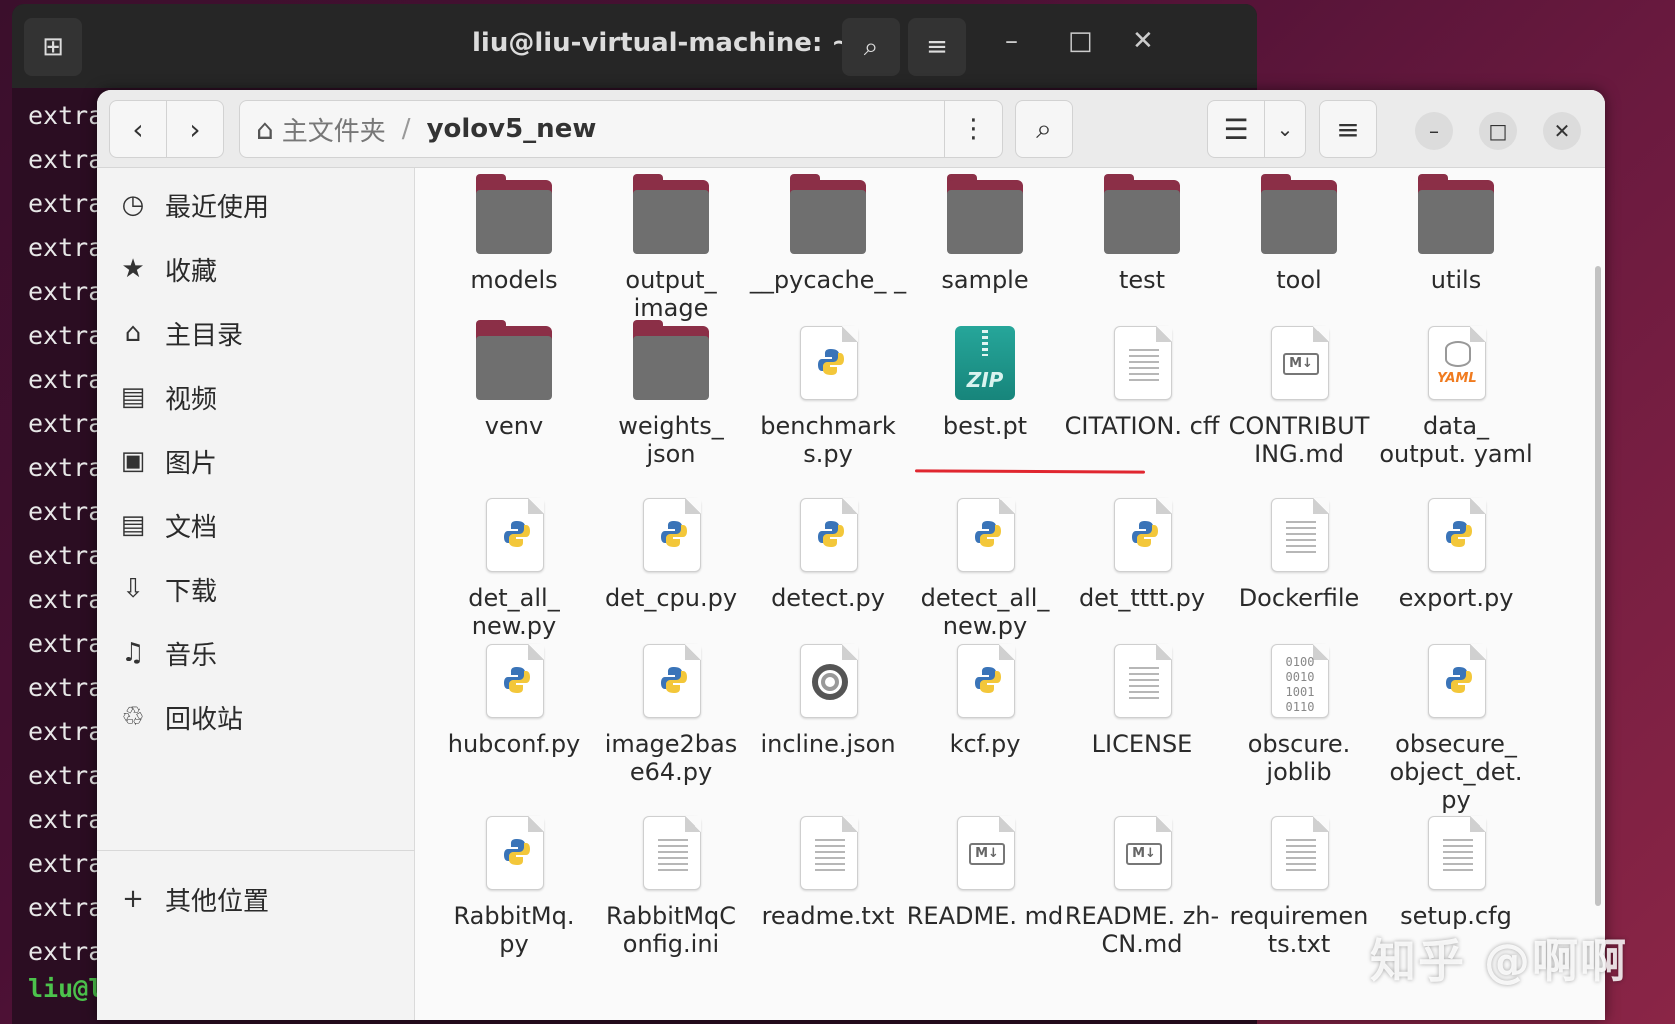  I want to click on folder-item: sample, so click(985, 234).